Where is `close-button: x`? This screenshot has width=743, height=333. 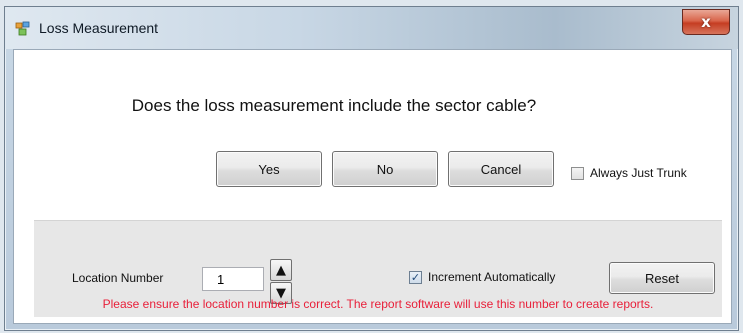
close-button: x is located at coordinates (706, 22).